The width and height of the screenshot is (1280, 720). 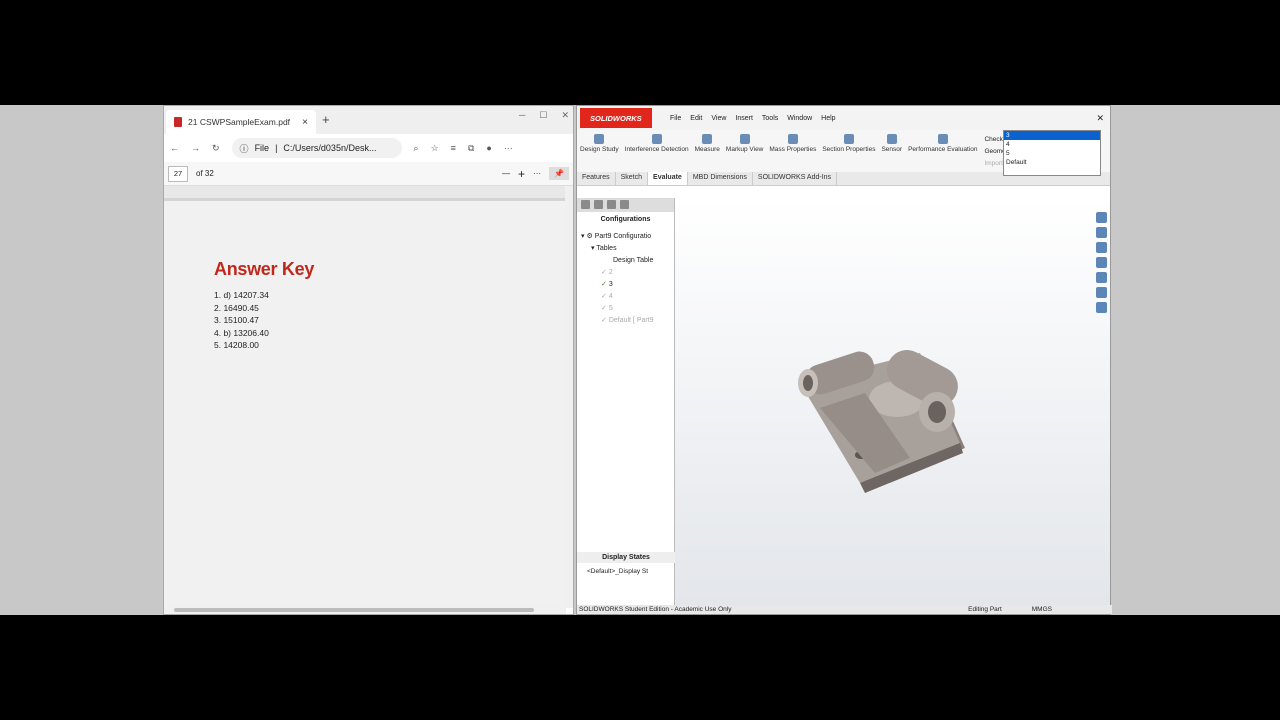 I want to click on horizontal-scrollbar, so click(x=365, y=610).